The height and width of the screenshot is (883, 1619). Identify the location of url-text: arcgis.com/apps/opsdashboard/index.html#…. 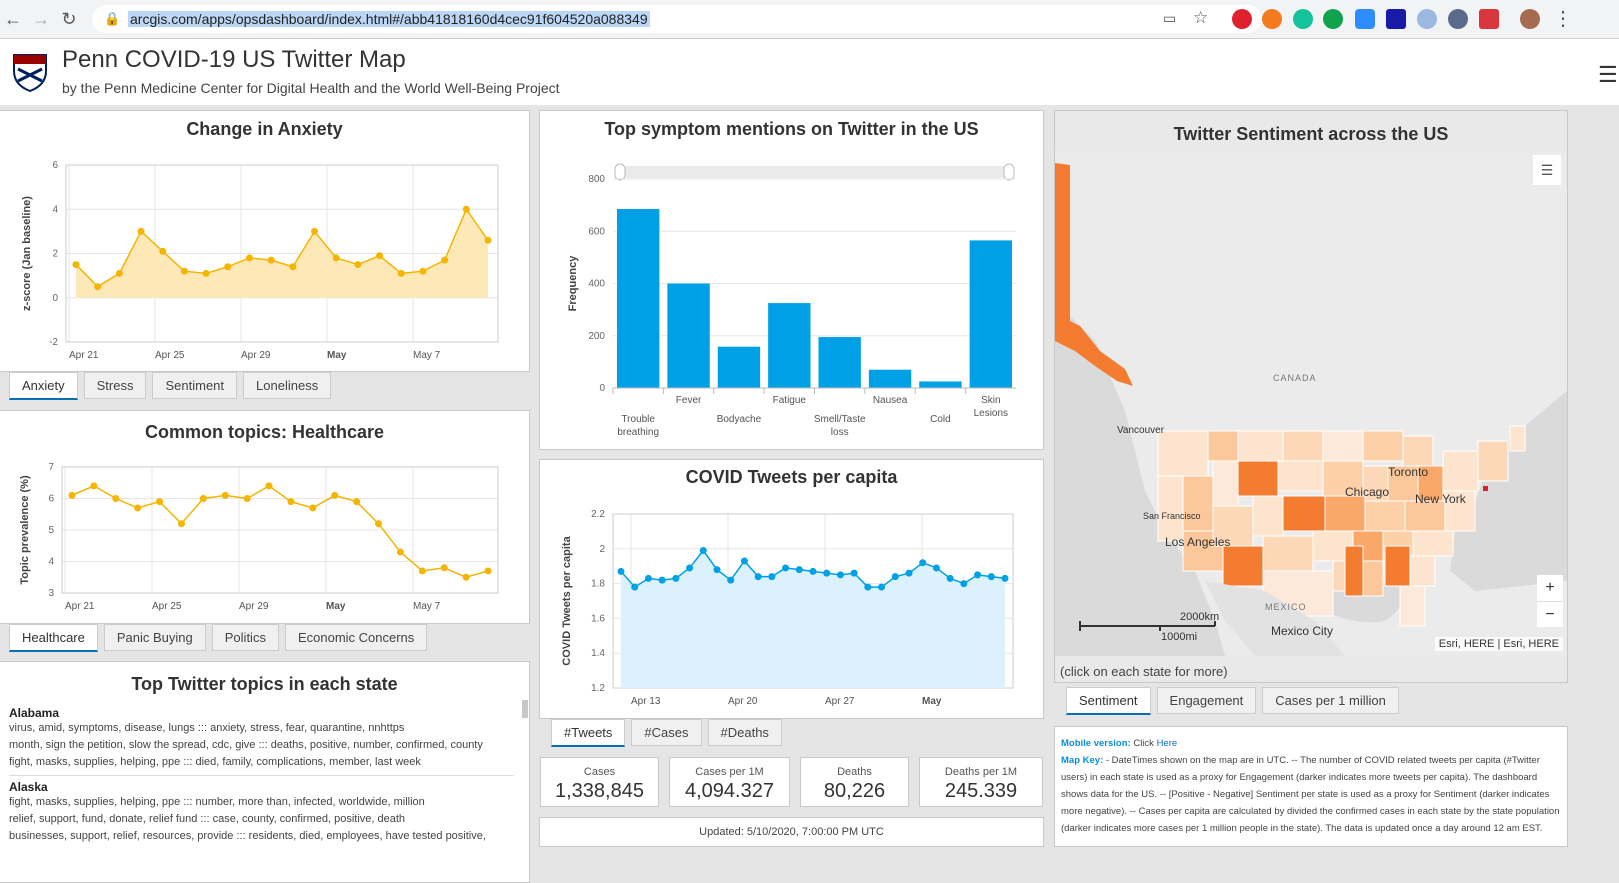
(389, 19).